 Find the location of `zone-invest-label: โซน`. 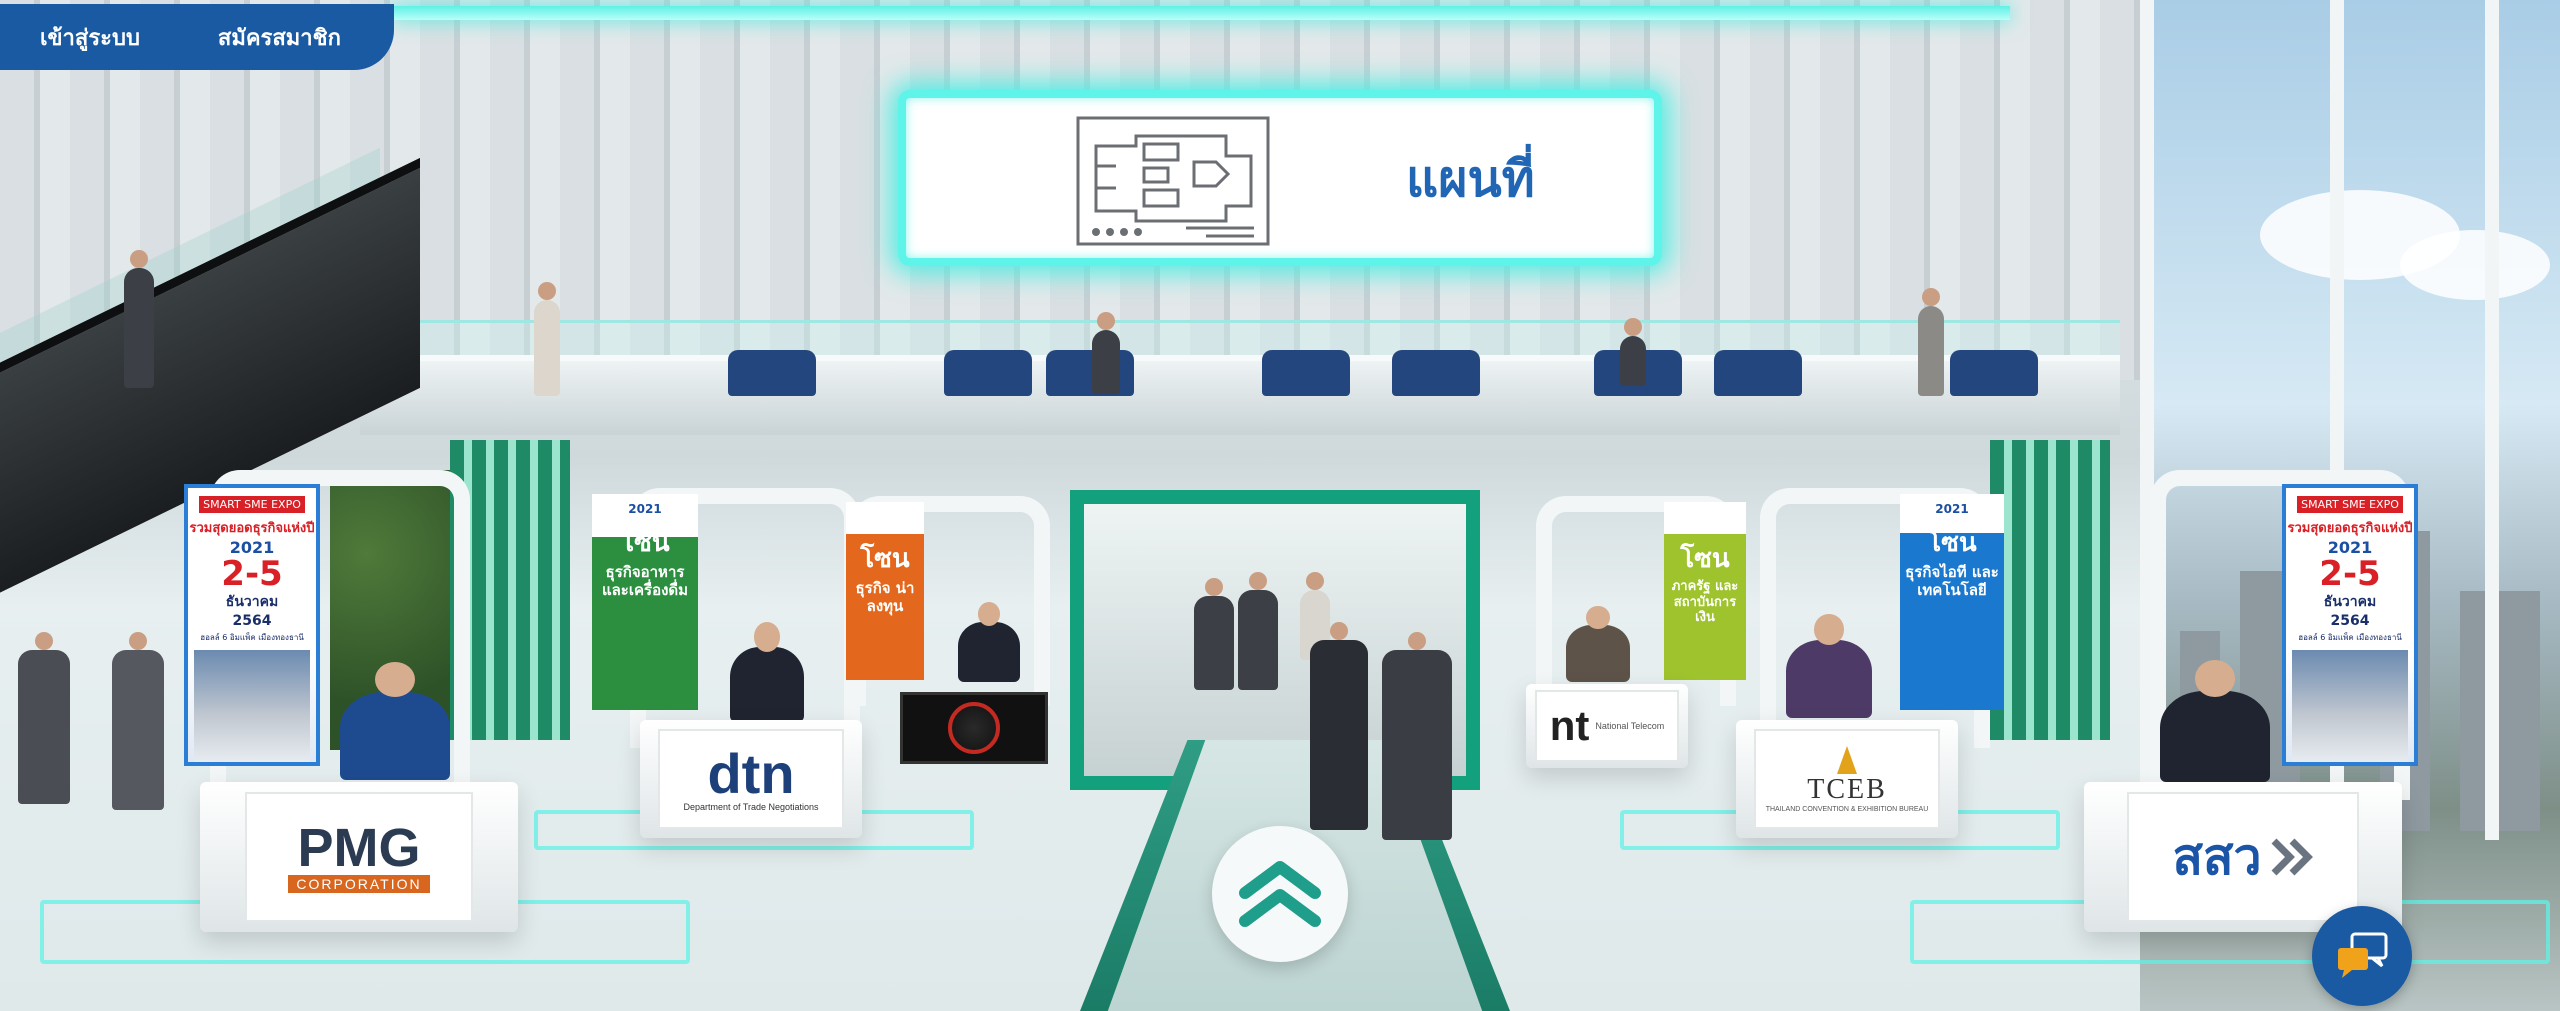

zone-invest-label: โซน is located at coordinates (885, 559).